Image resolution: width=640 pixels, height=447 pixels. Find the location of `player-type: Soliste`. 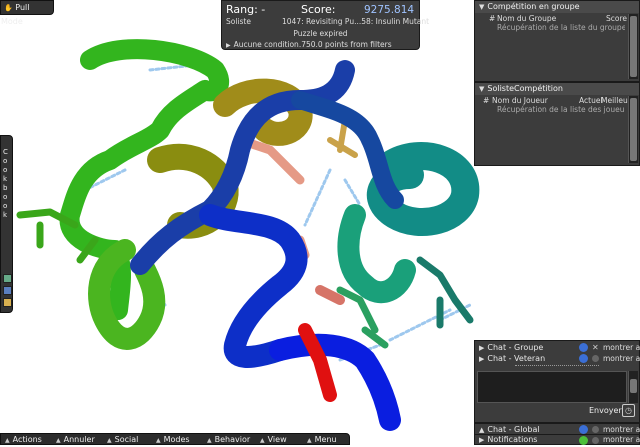

player-type: Soliste is located at coordinates (238, 21).